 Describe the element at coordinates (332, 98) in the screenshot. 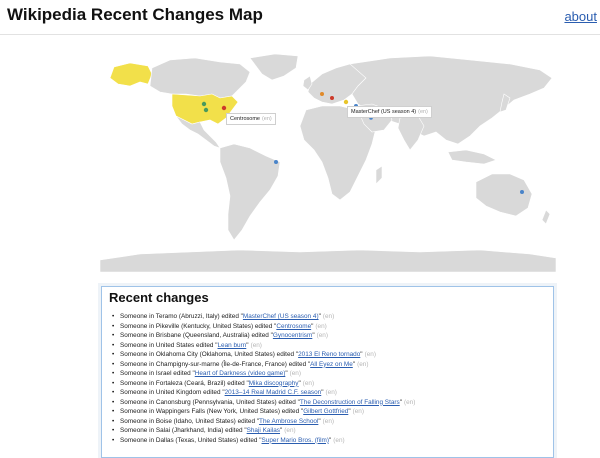

I see `edit-dot-france` at that location.